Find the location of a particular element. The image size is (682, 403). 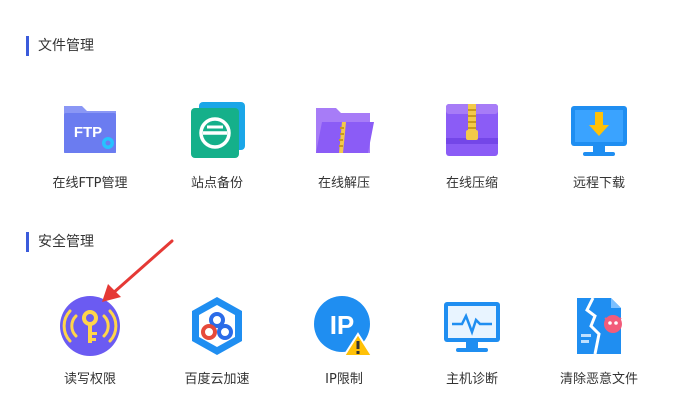

tile-site-backup: 站点备份 is located at coordinates (217, 148).